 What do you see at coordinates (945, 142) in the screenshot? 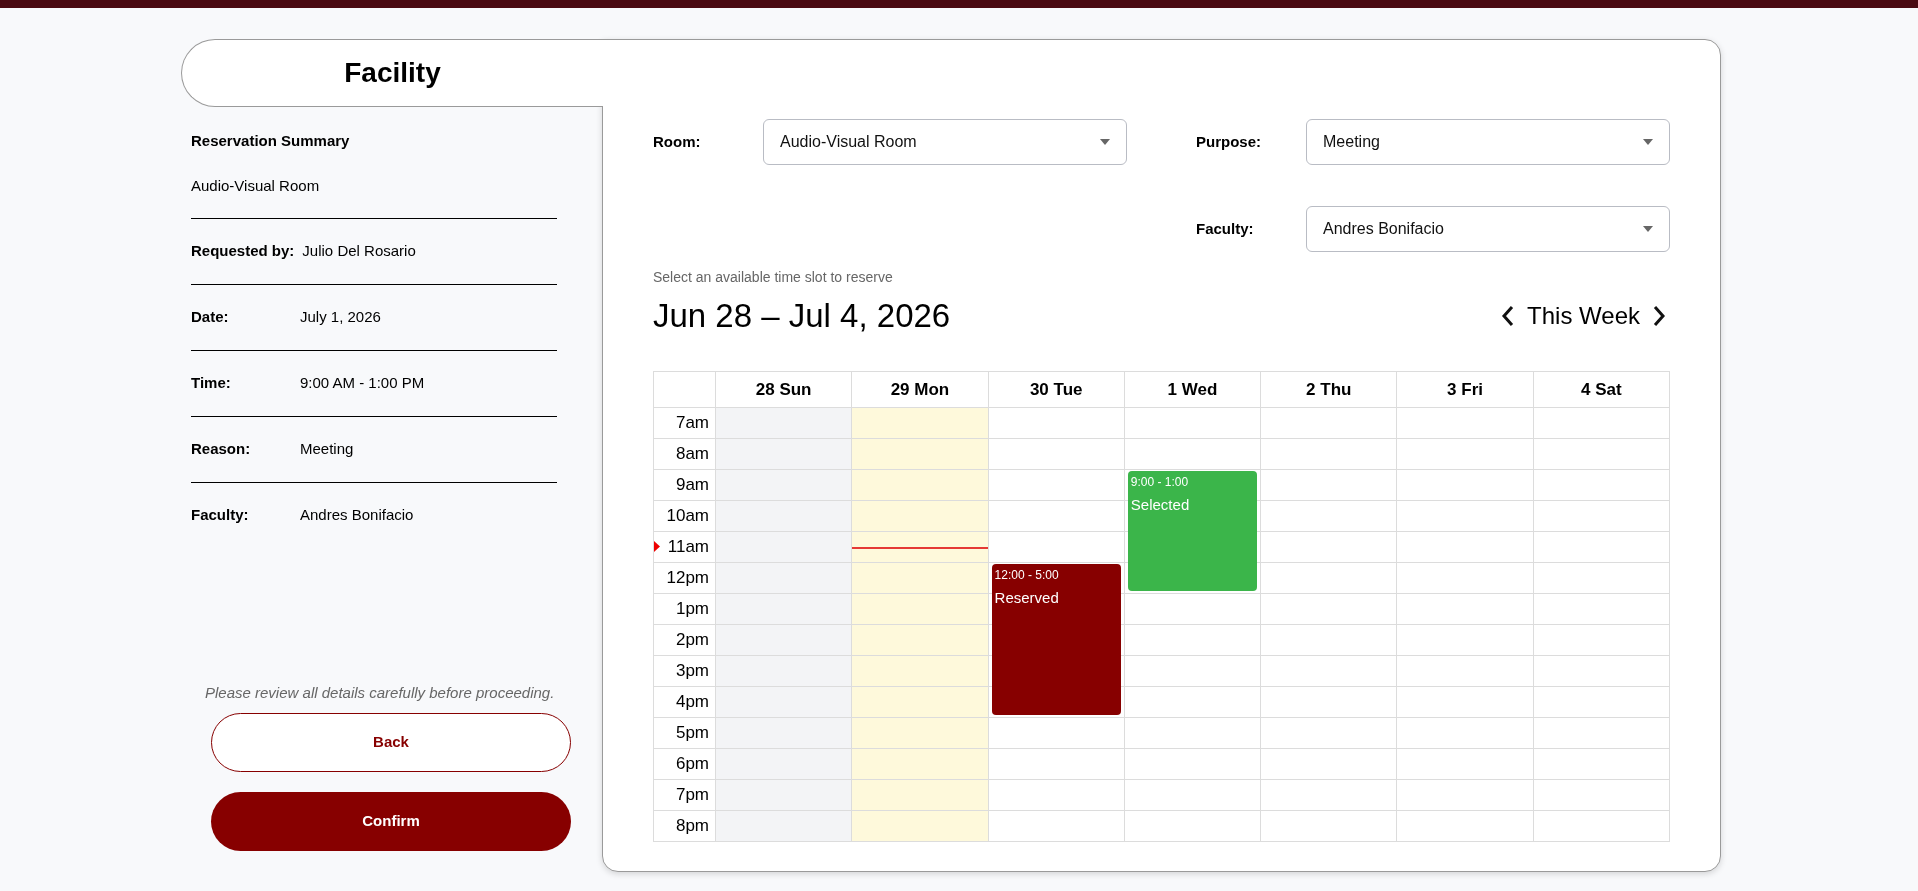
I see `dropdown: Audio-Visual Room` at bounding box center [945, 142].